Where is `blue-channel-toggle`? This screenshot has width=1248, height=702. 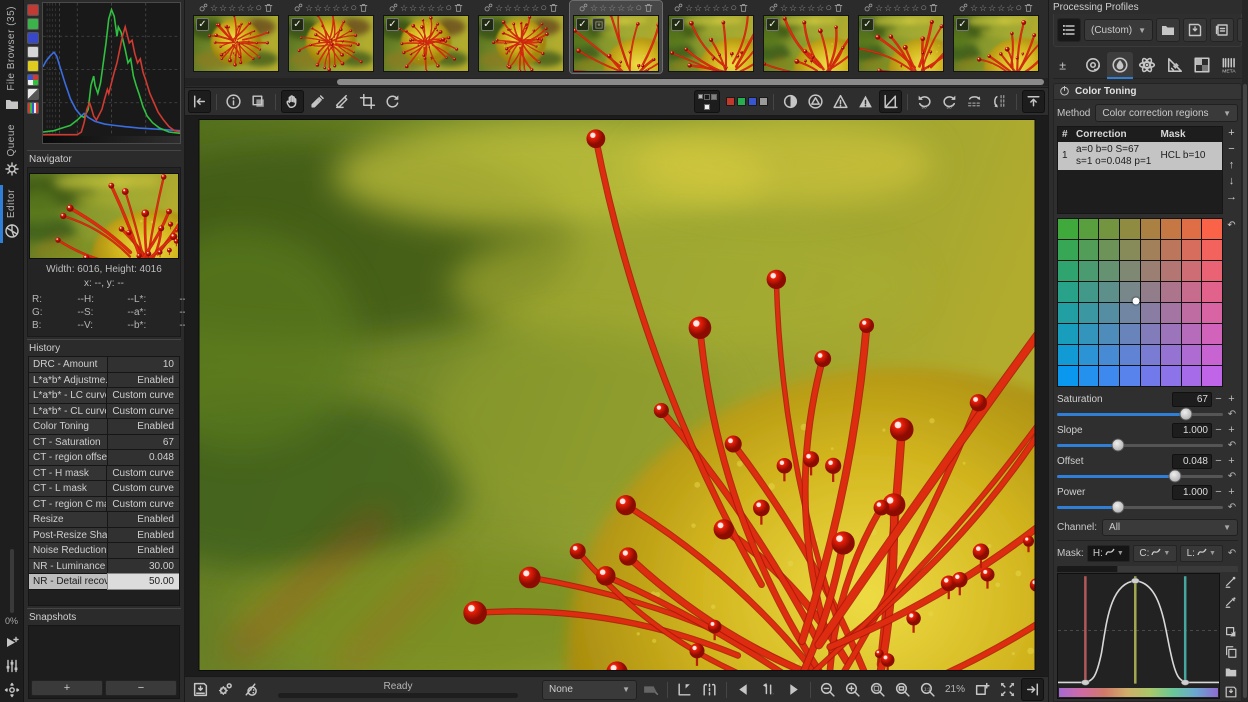
blue-channel-toggle is located at coordinates (33, 38).